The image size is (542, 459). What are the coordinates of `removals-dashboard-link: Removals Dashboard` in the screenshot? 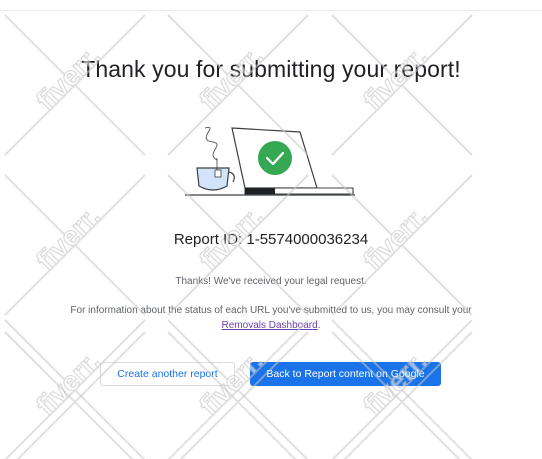 It's located at (270, 325).